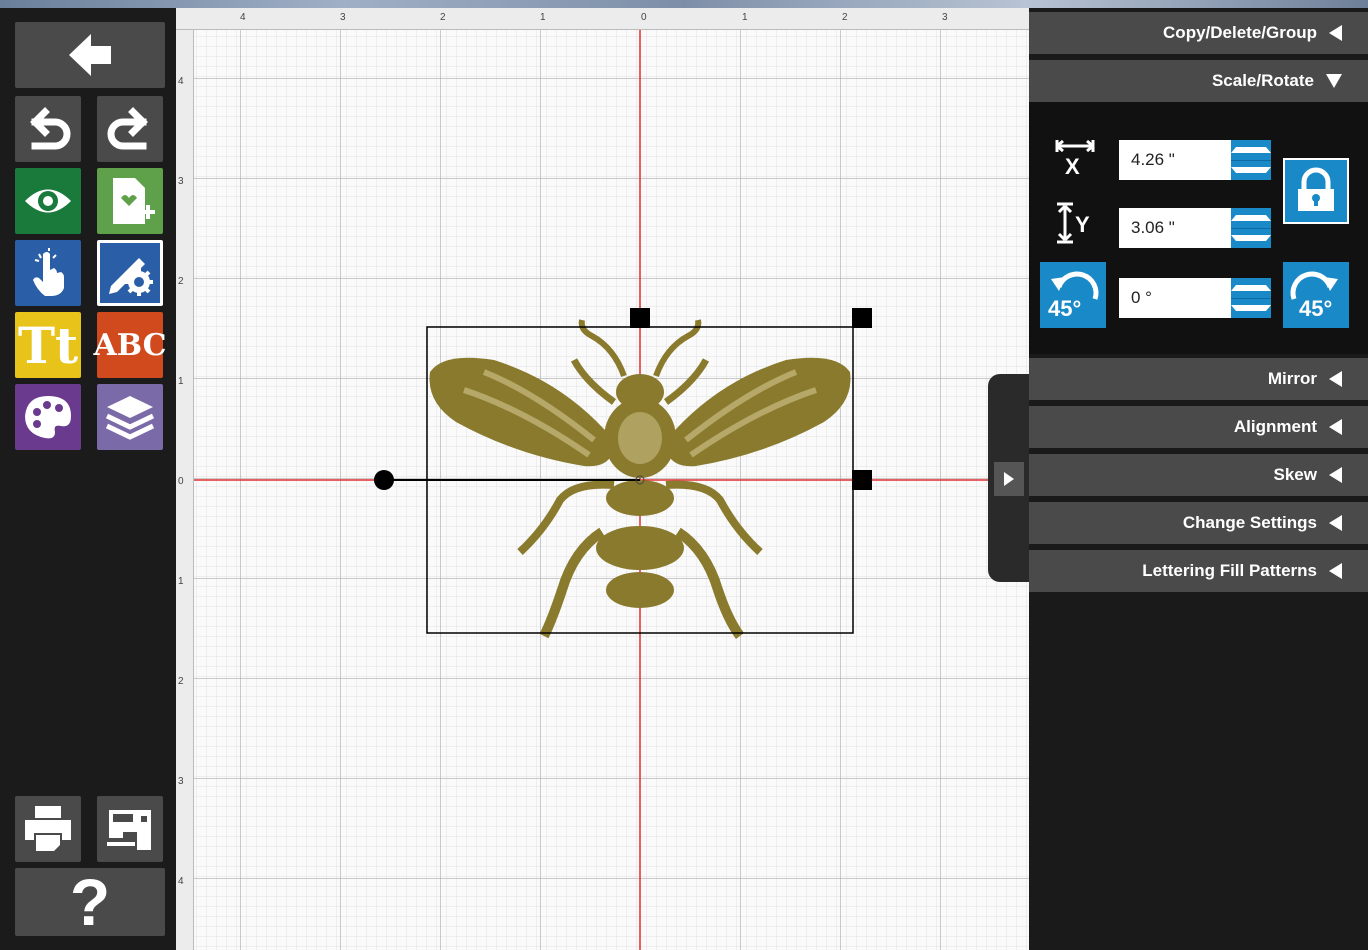  I want to click on section-alignment: Alignment, so click(1198, 427).